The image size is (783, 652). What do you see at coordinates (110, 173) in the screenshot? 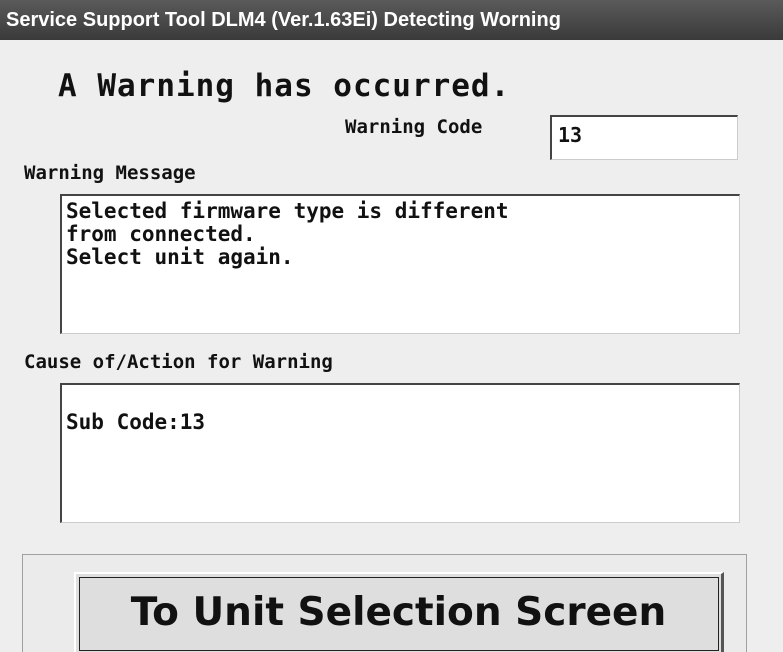
I see `warning-message-label: Warning Message` at bounding box center [110, 173].